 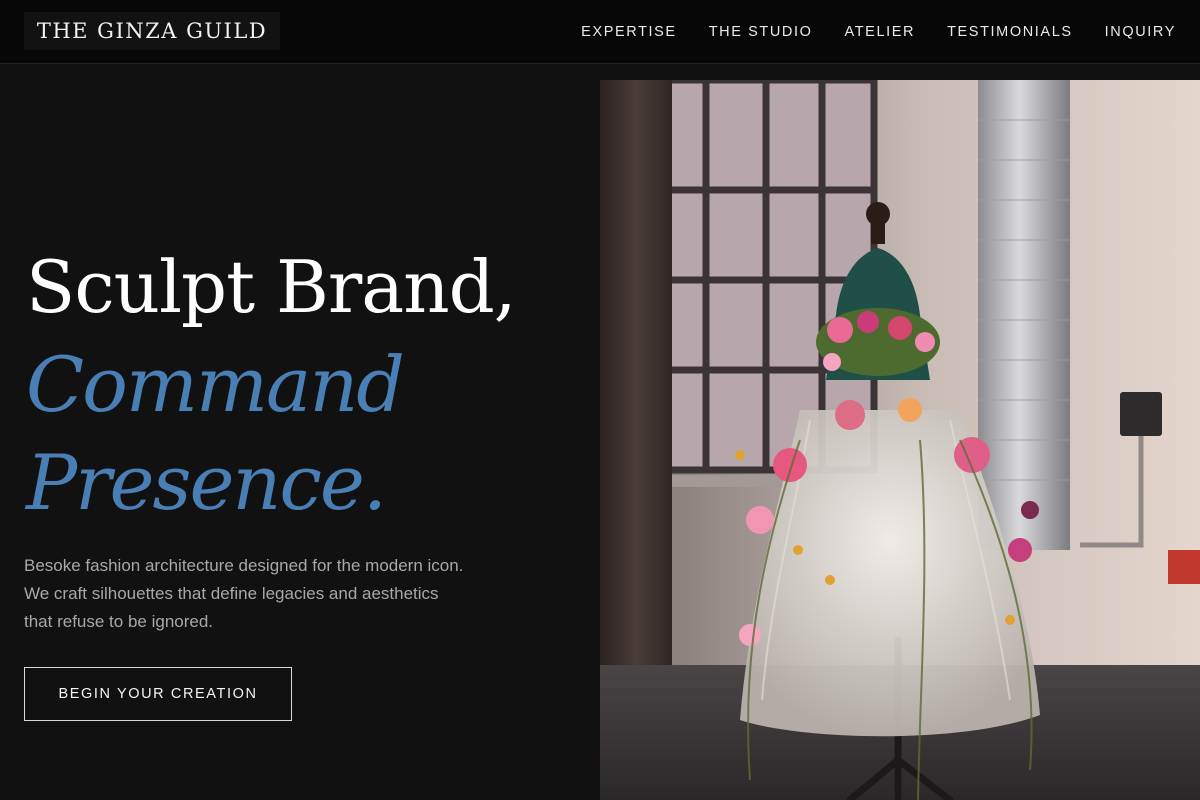 I want to click on nav-inquiry: INQUIRY, so click(x=1140, y=32).